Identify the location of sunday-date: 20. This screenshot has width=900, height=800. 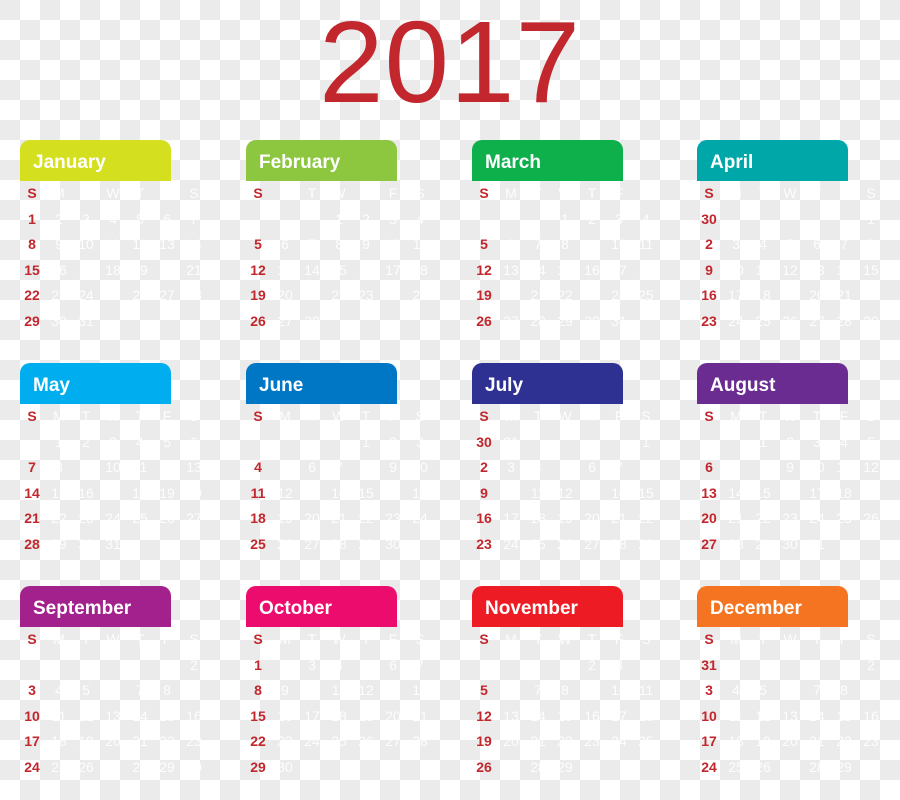
(709, 518).